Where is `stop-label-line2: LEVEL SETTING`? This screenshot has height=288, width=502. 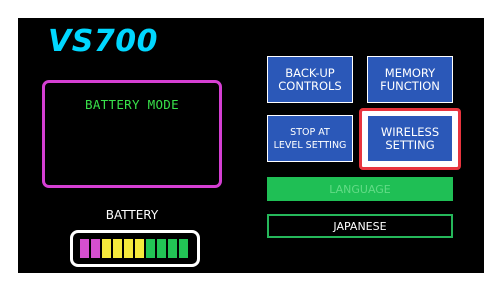
stop-label-line2: LEVEL SETTING is located at coordinates (310, 145).